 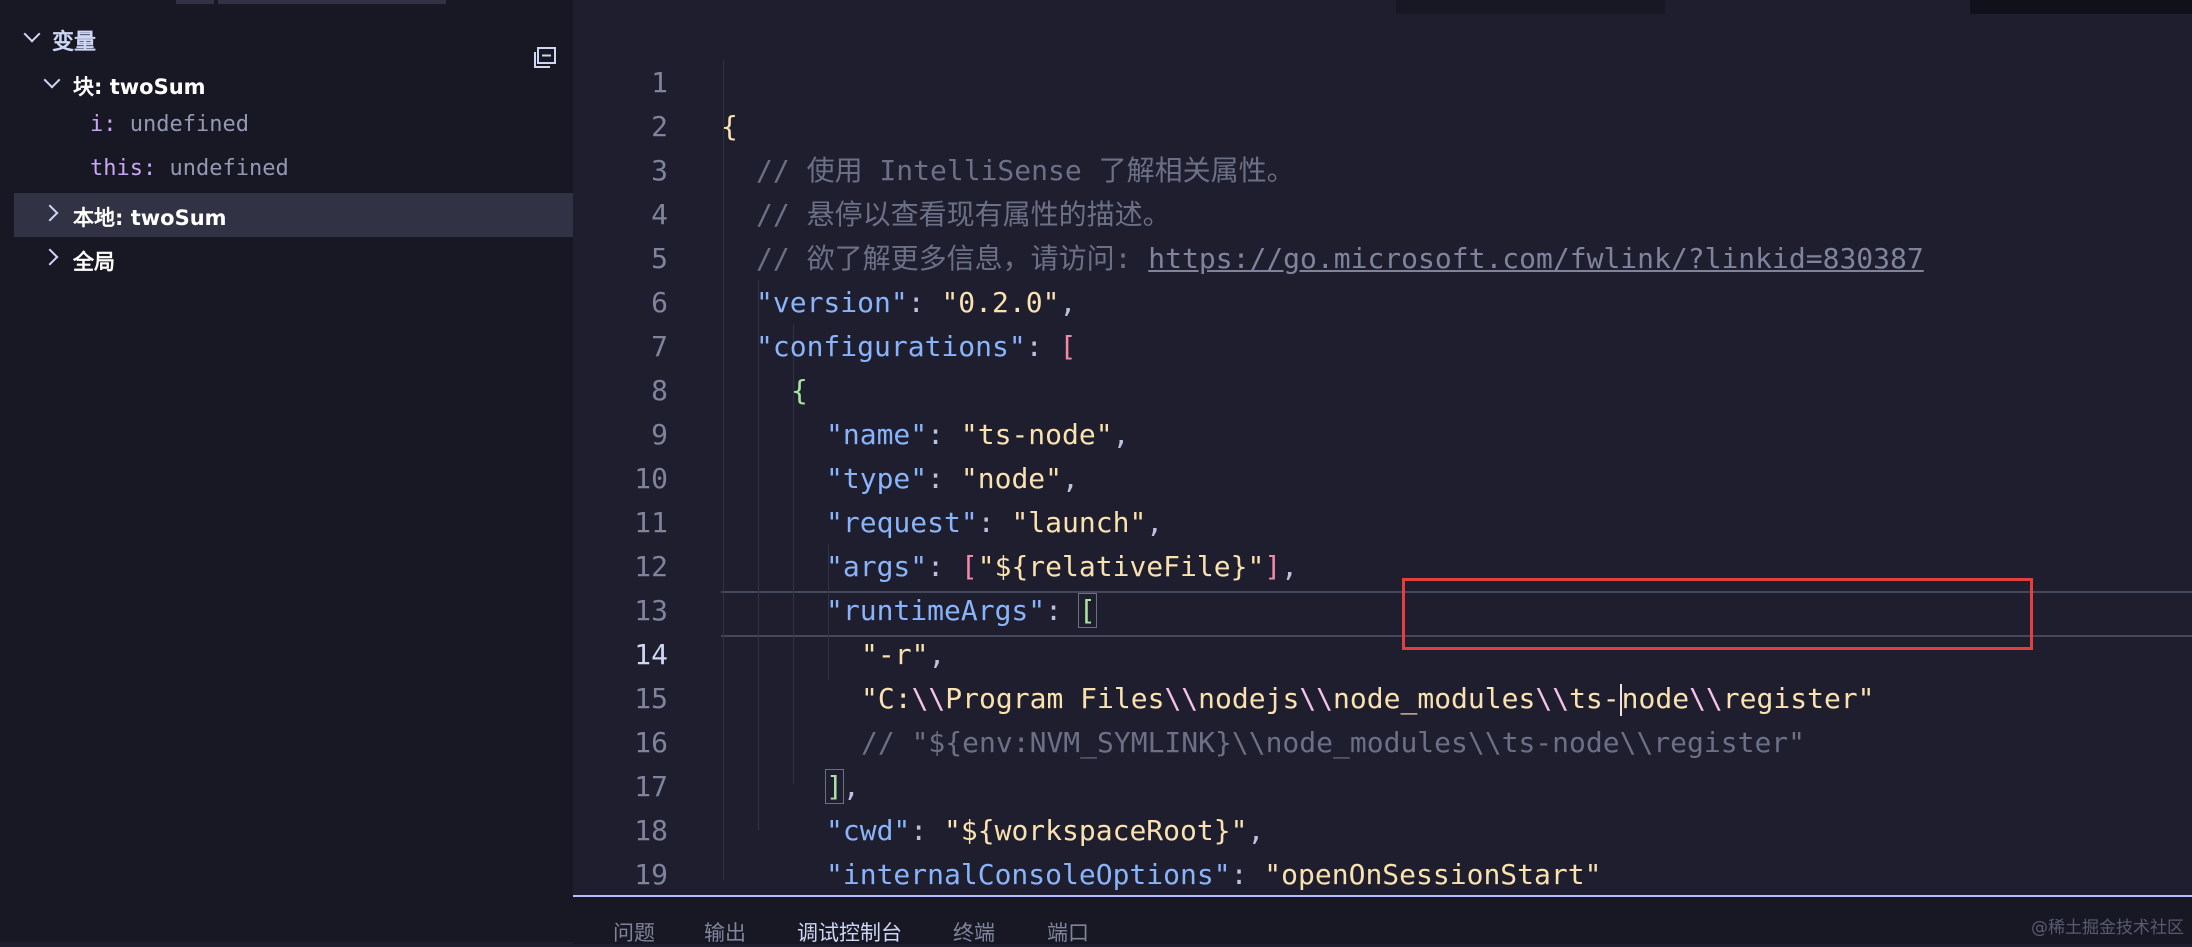 What do you see at coordinates (1382, 388) in the screenshot?
I see `code-line: 8 "name": "ts-node",` at bounding box center [1382, 388].